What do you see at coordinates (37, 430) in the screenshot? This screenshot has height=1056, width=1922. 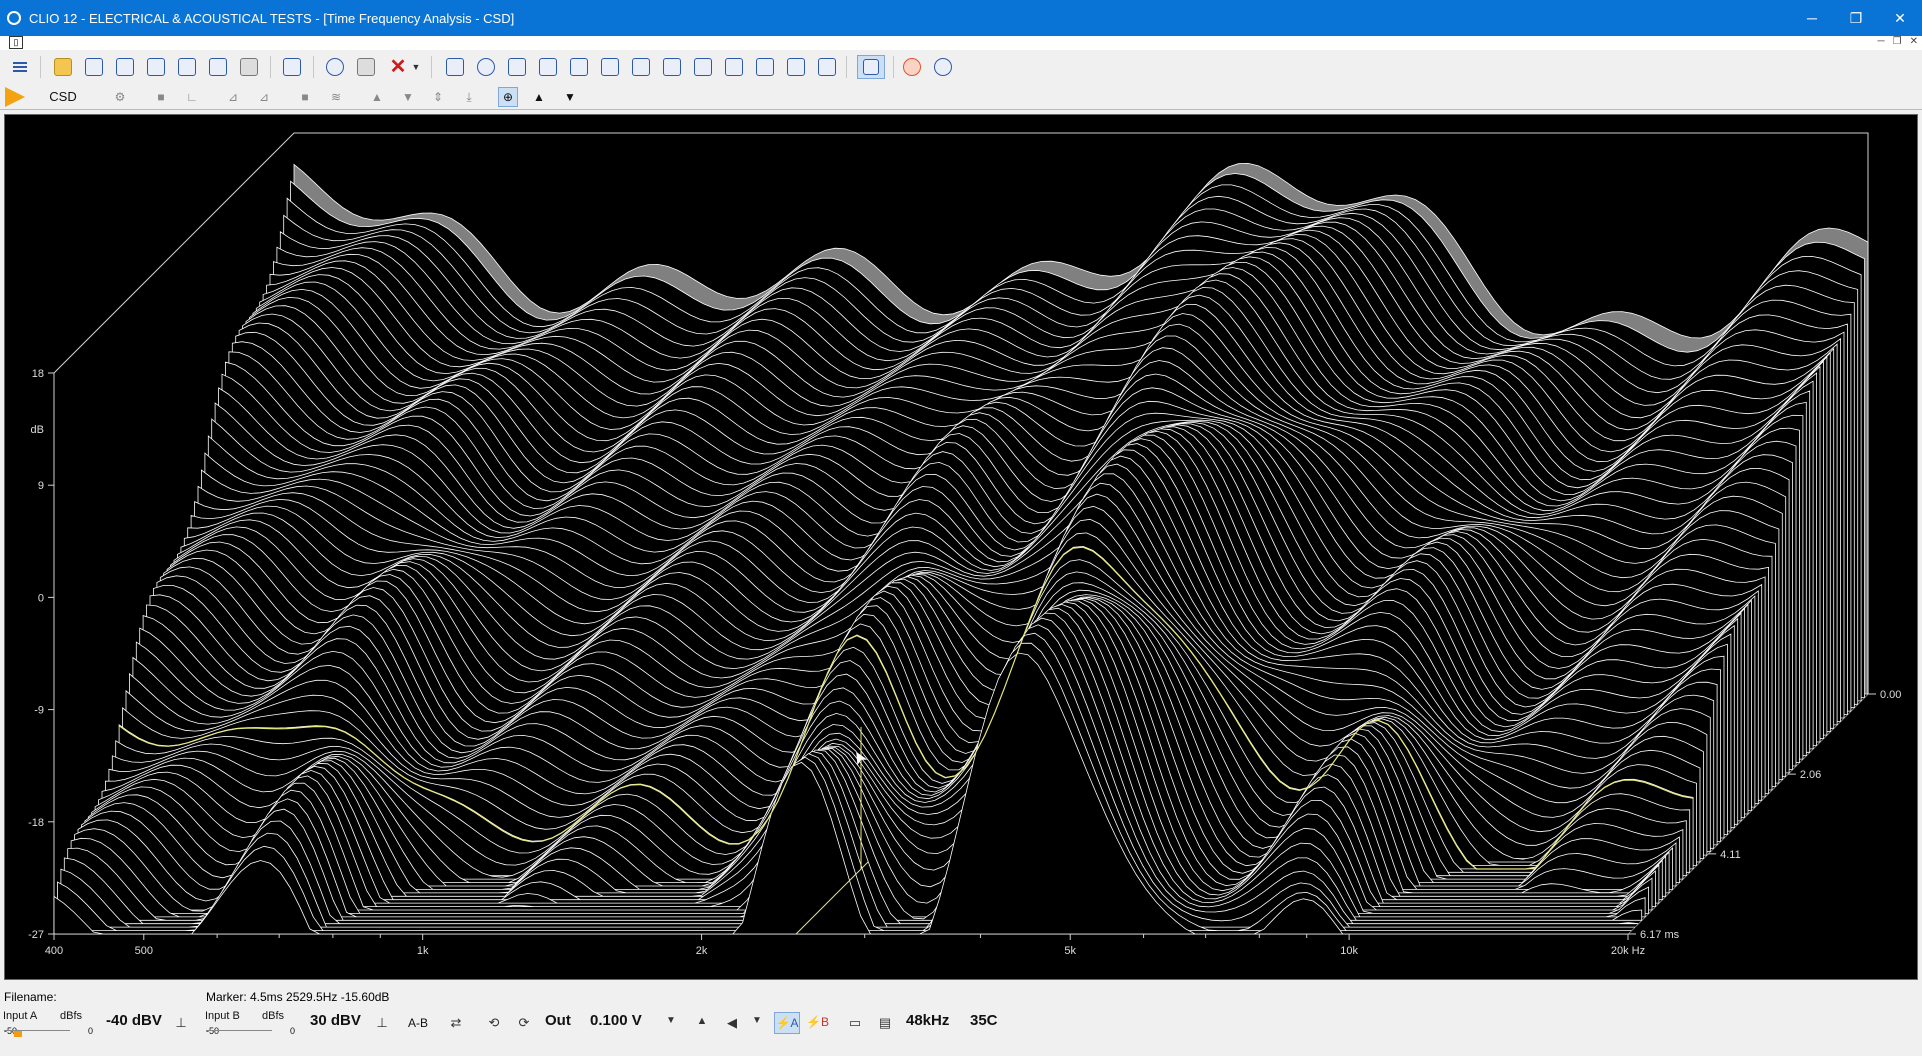 I see `y-axis-label: dB` at bounding box center [37, 430].